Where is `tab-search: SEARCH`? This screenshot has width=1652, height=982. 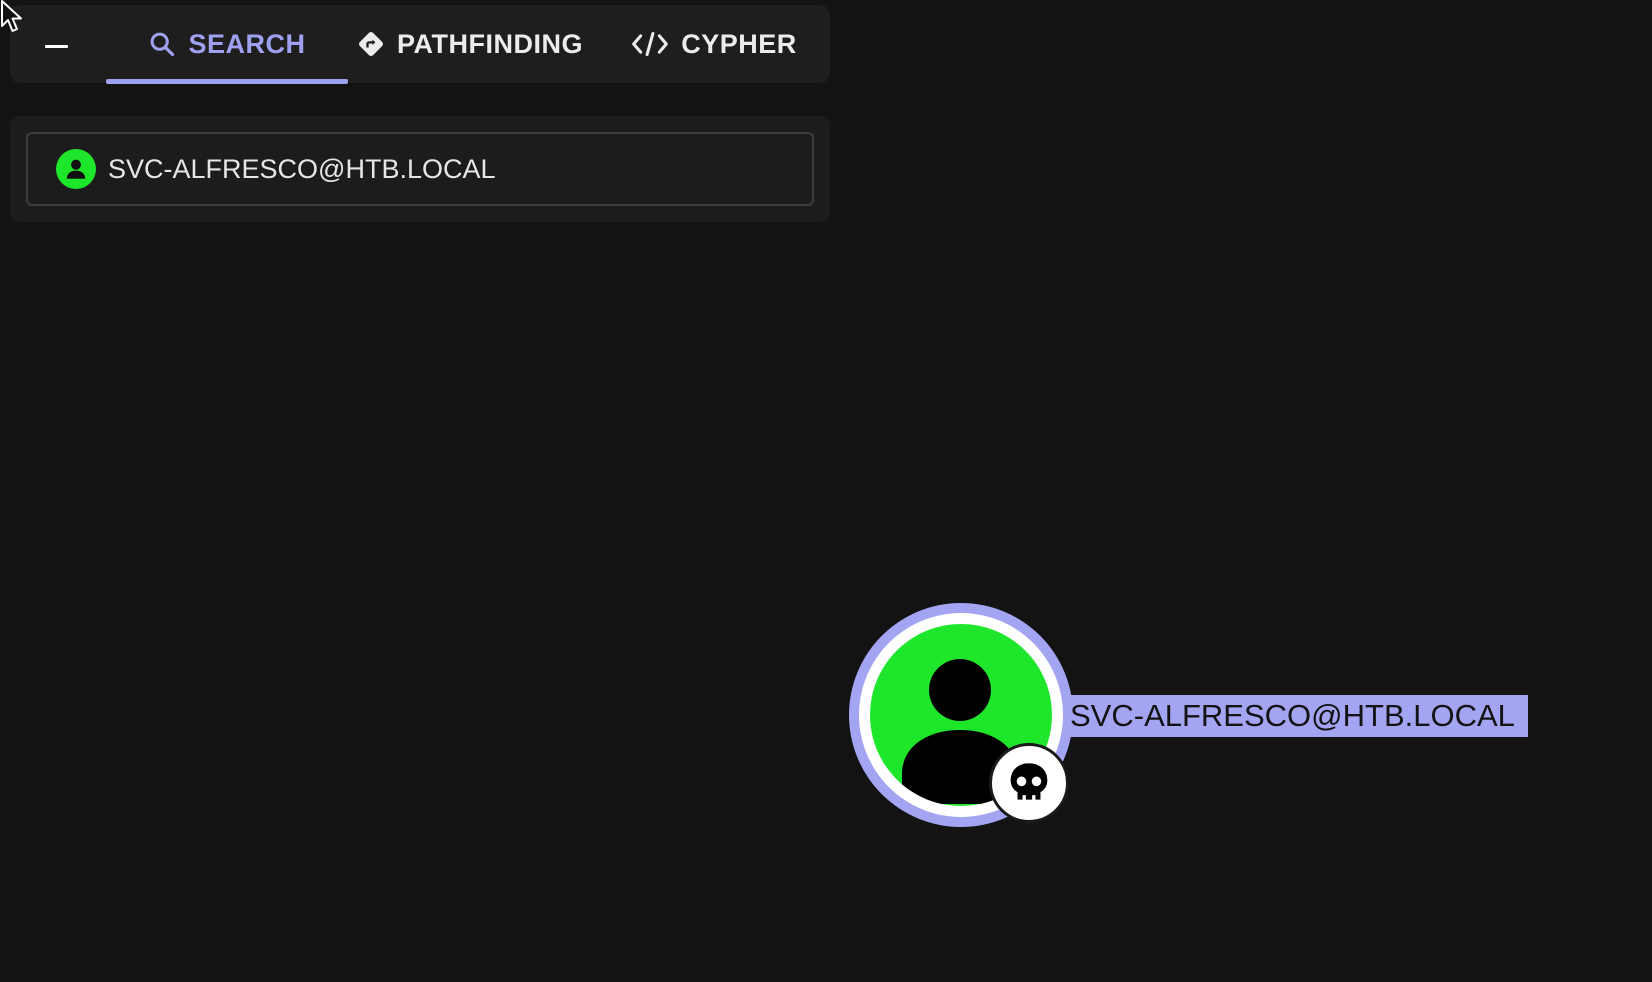 tab-search: SEARCH is located at coordinates (227, 44).